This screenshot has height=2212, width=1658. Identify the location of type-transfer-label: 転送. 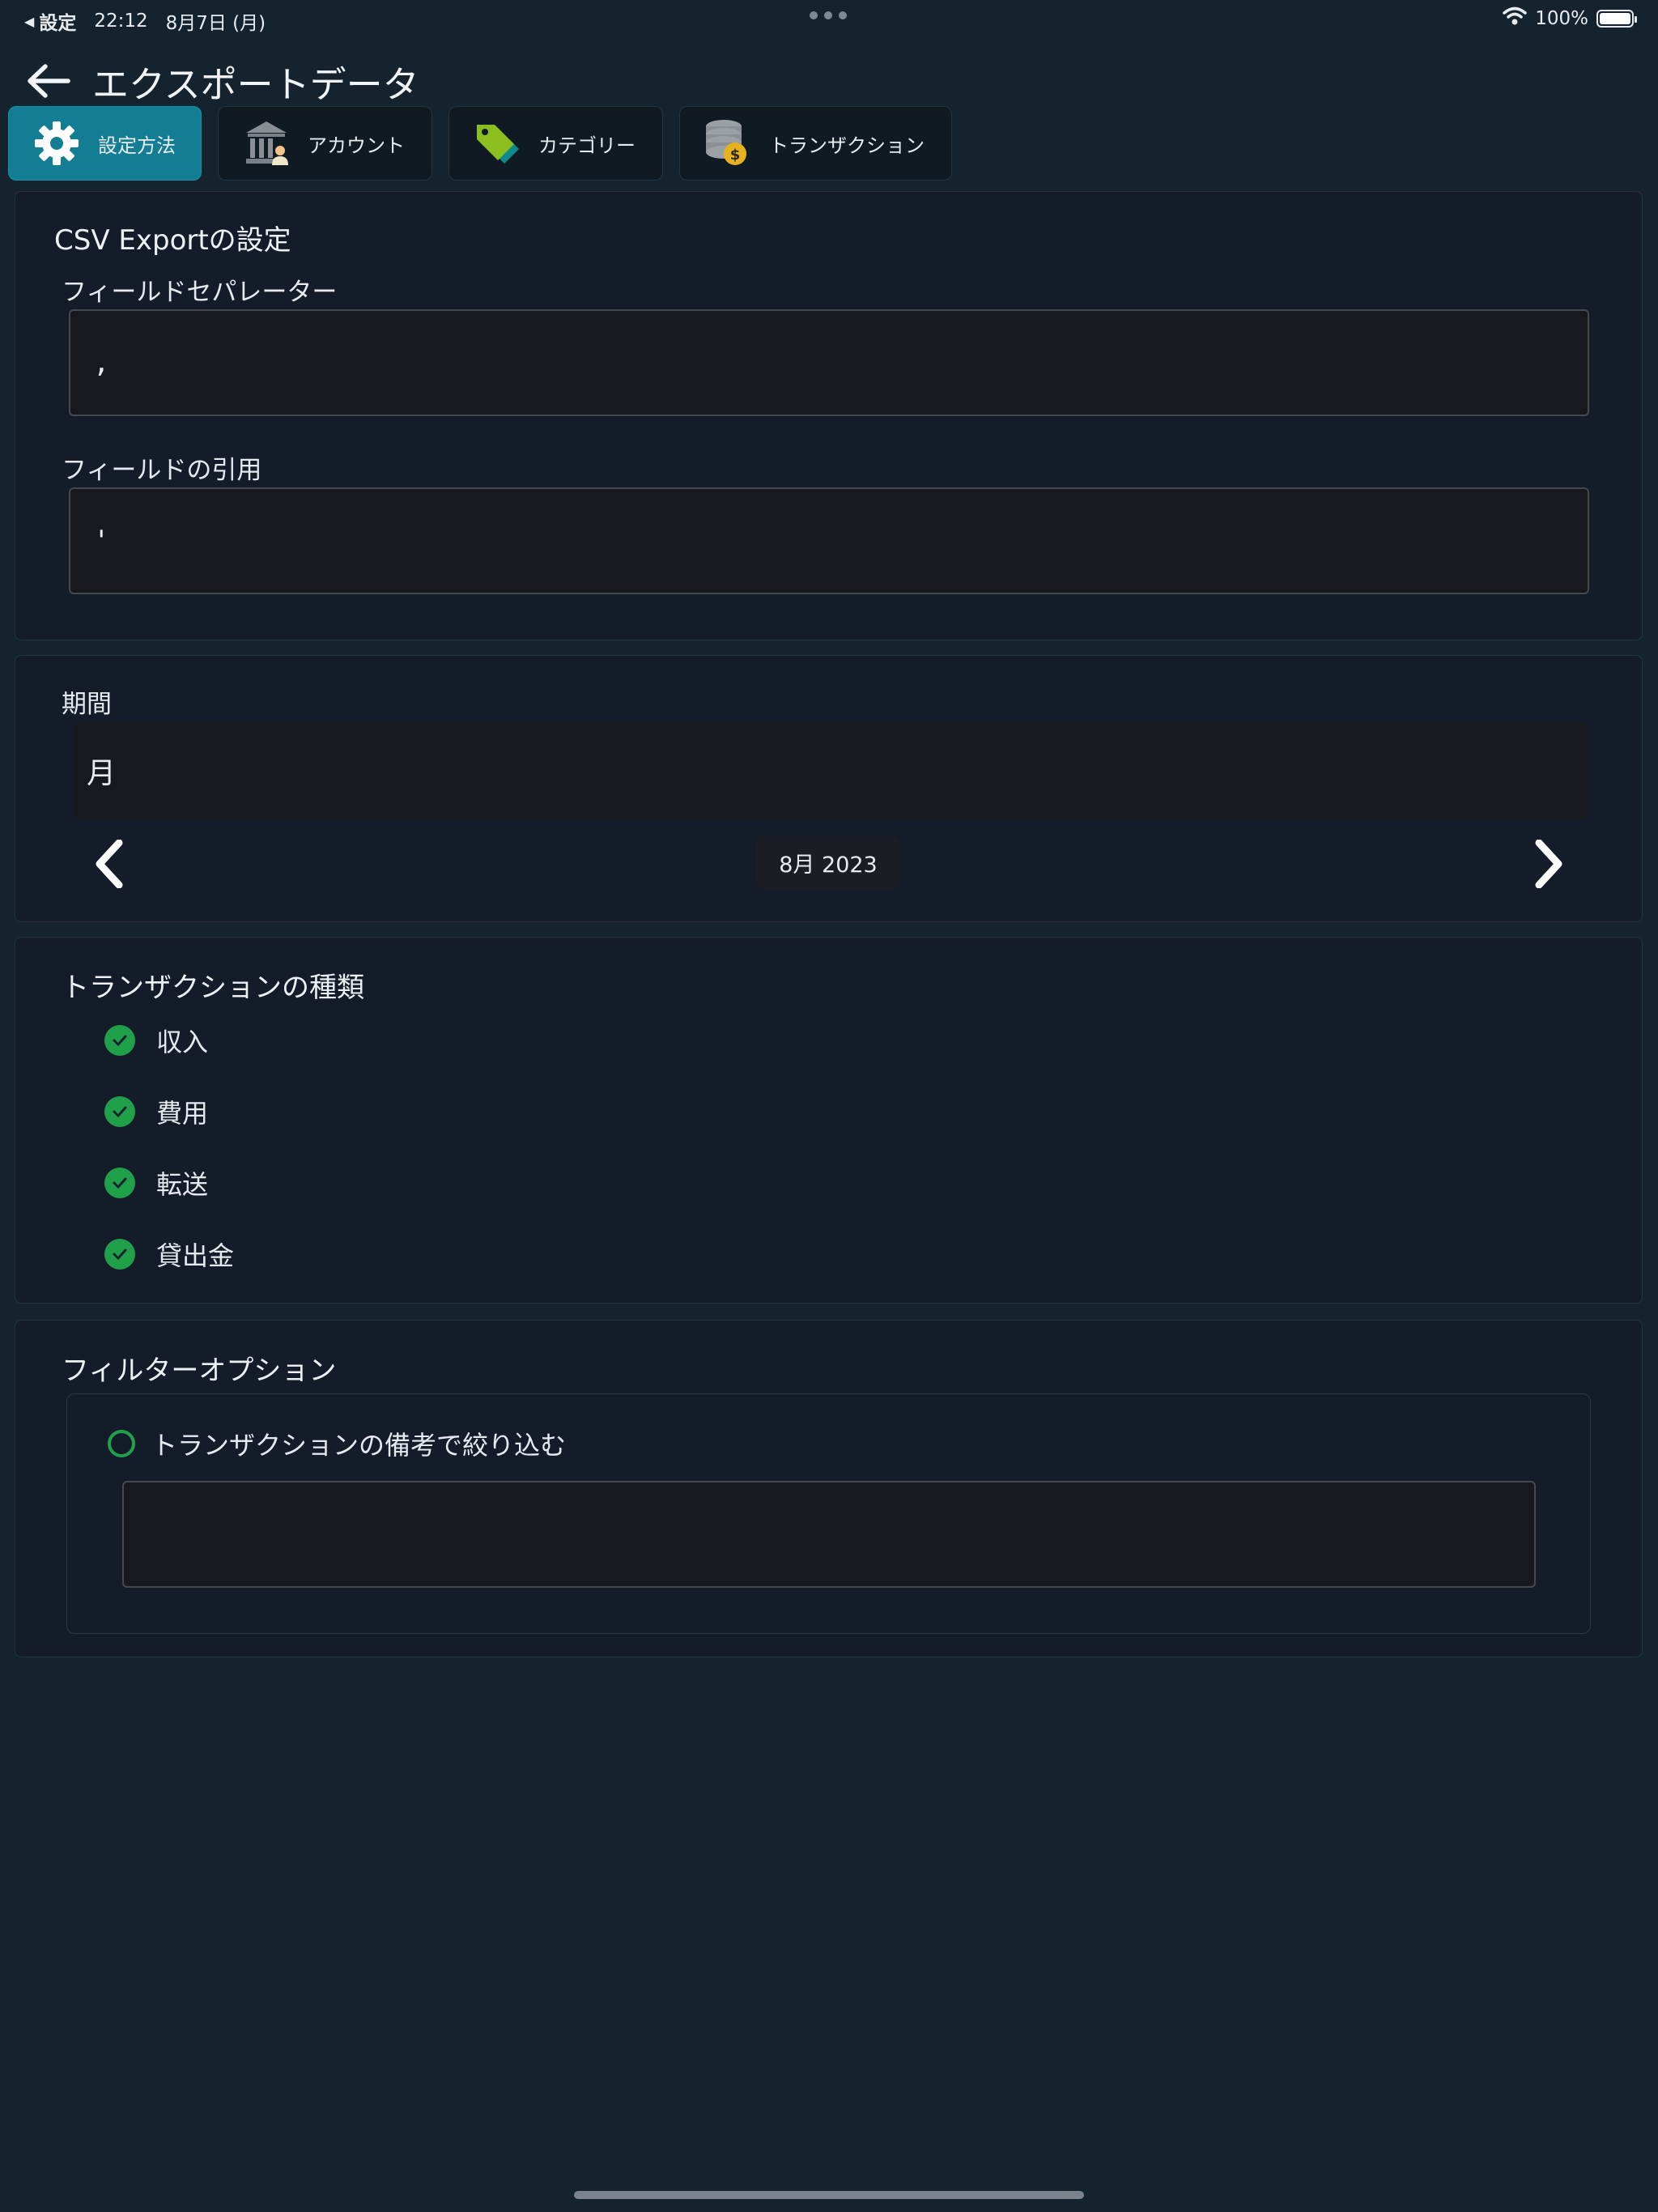
(182, 1185).